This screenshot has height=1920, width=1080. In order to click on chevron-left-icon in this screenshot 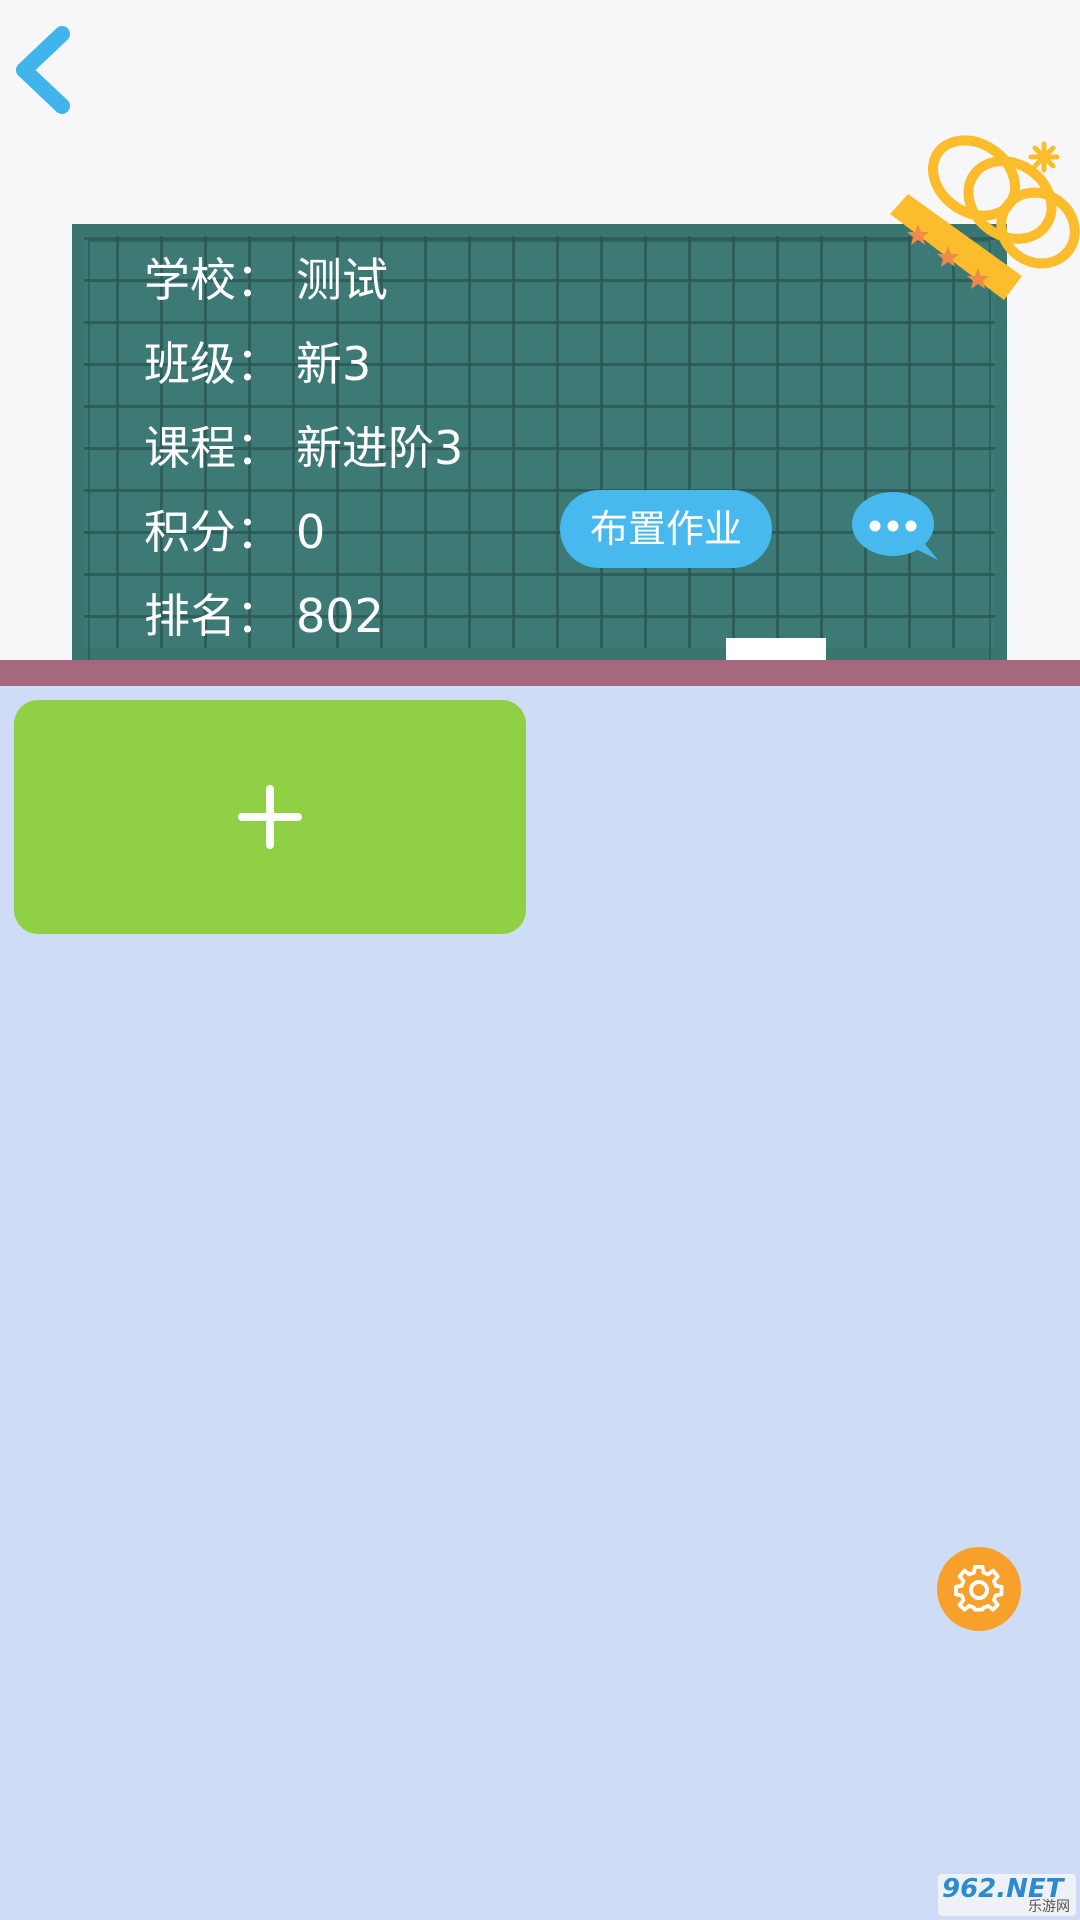, I will do `click(43, 70)`.